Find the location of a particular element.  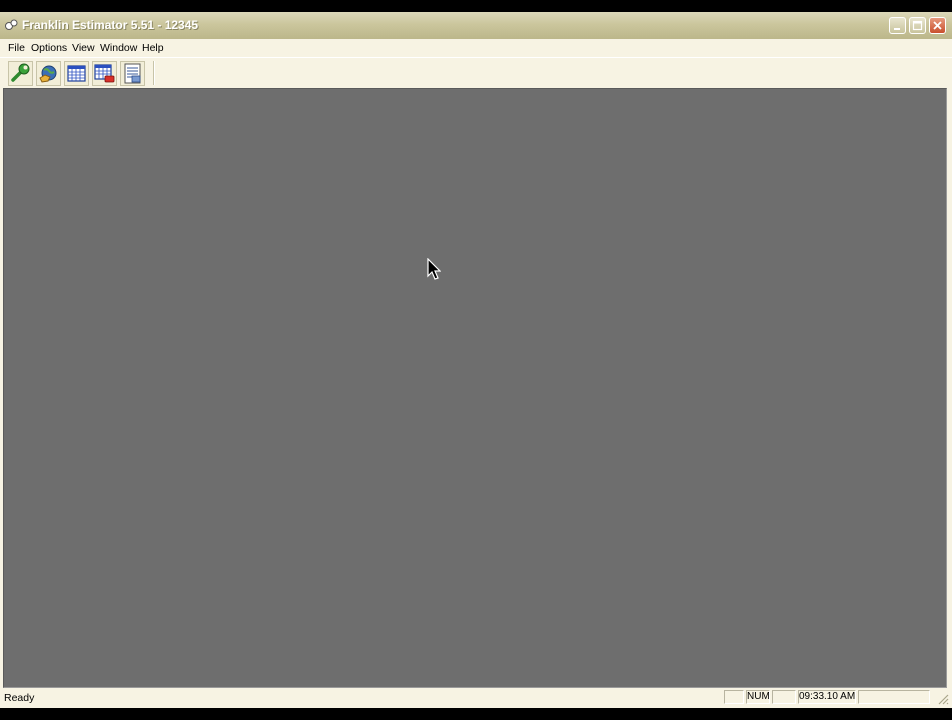

globe-hand-icon is located at coordinates (48, 73).